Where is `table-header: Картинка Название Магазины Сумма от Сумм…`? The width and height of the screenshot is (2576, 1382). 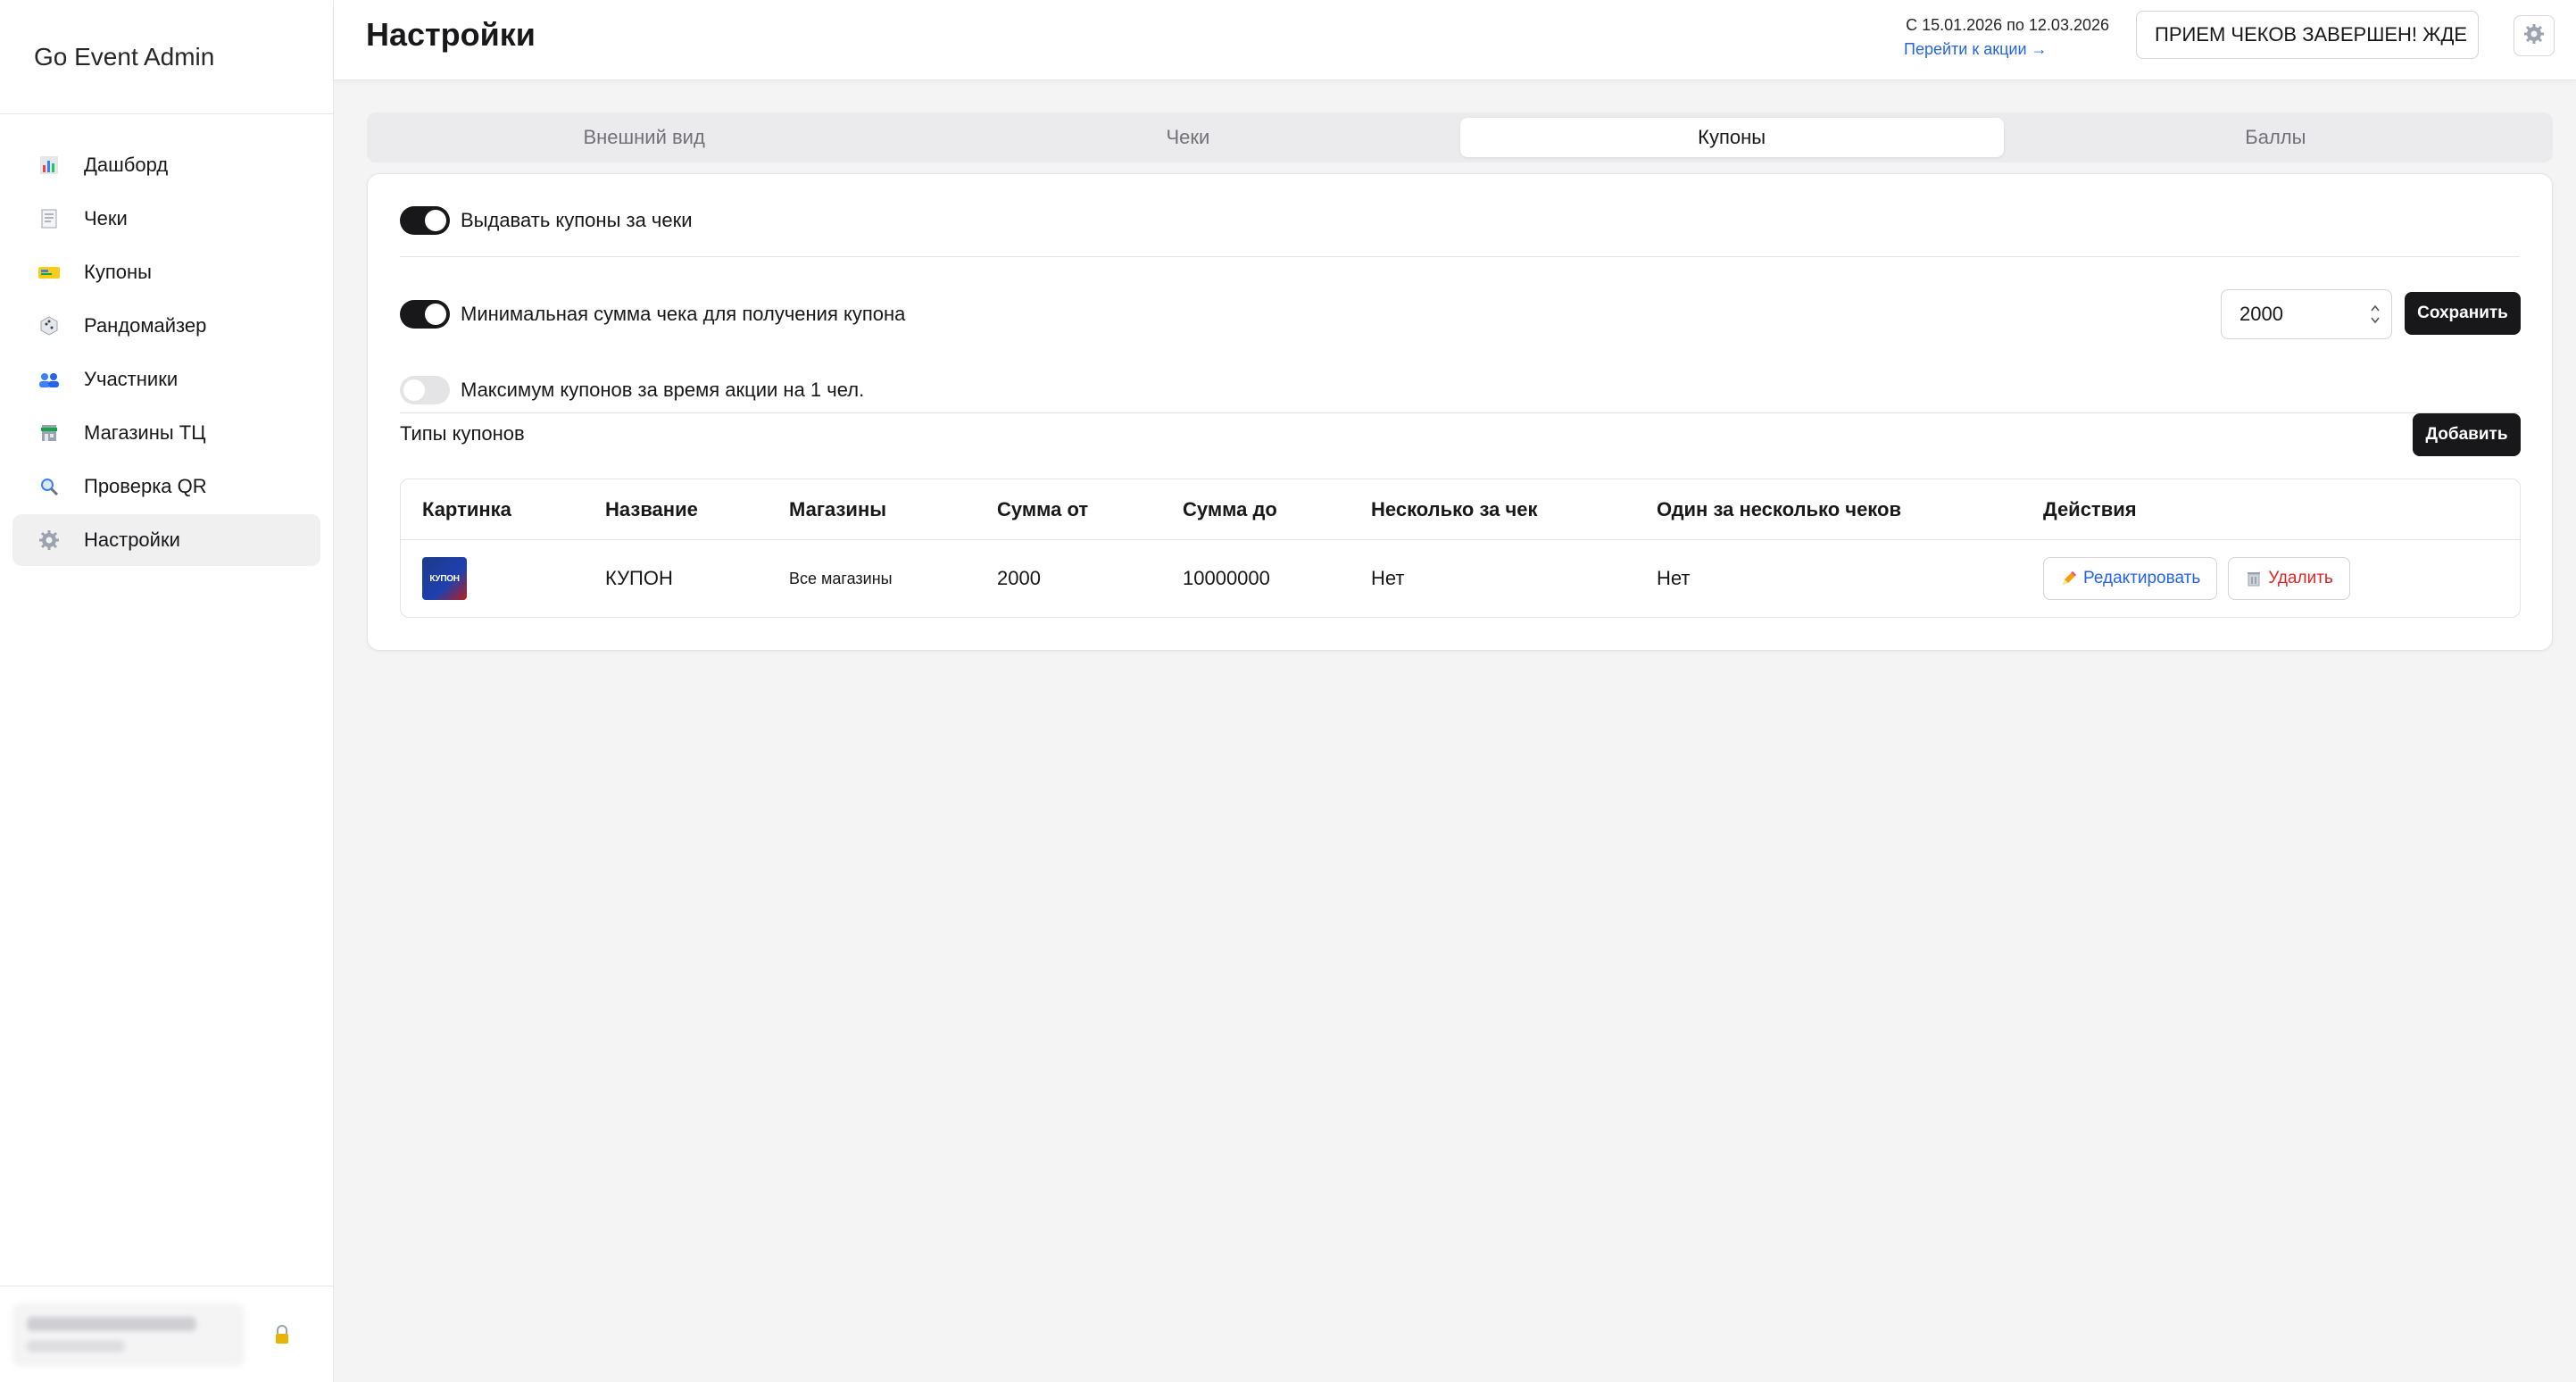 table-header: Картинка Название Магазины Сумма от Сумм… is located at coordinates (1460, 509).